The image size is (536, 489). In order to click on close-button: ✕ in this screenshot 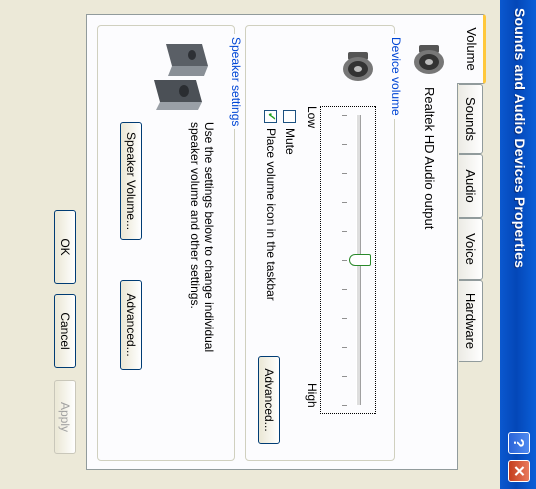, I will do `click(519, 471)`.